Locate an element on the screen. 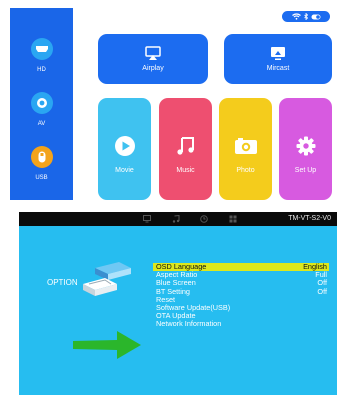  usb-icon is located at coordinates (41, 157).